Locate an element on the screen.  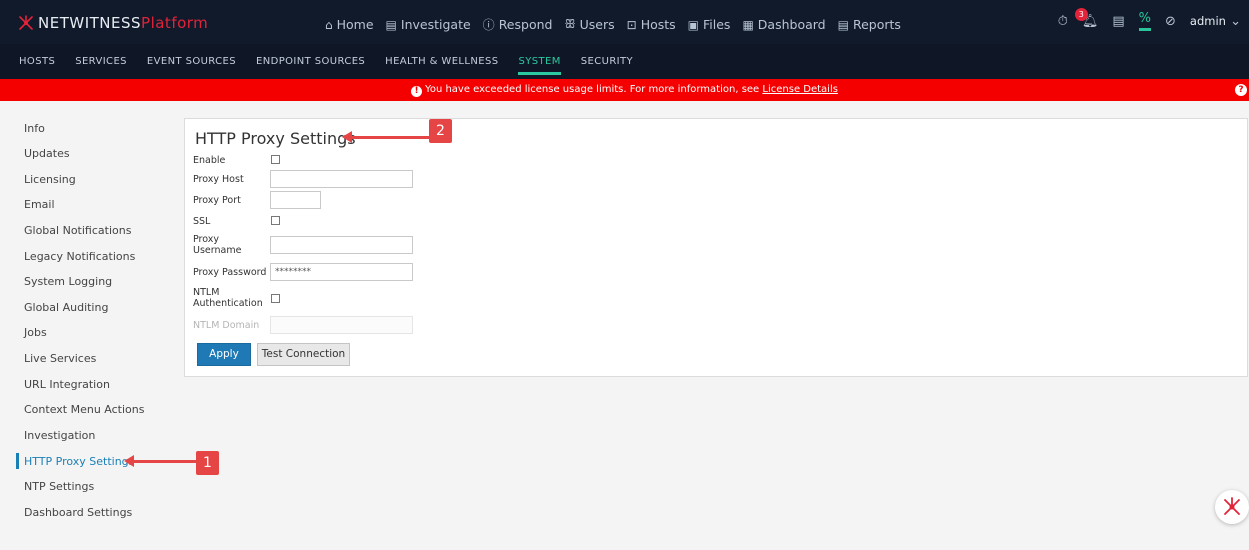
tab-services: SERVICES is located at coordinates (101, 61).